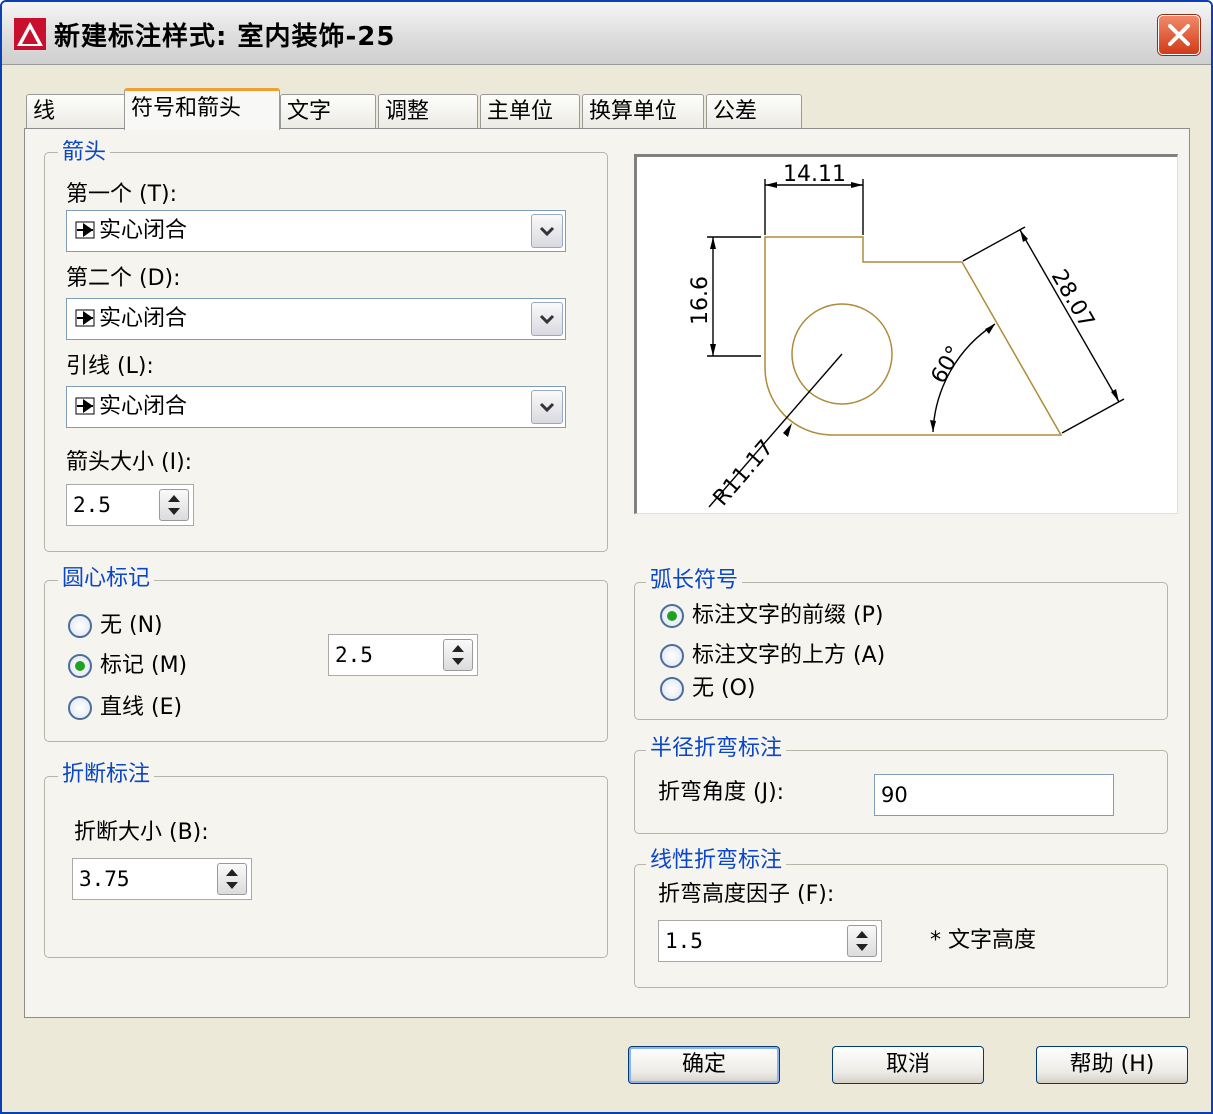 This screenshot has height=1114, width=1213. I want to click on arc-prefix-radio, so click(672, 616).